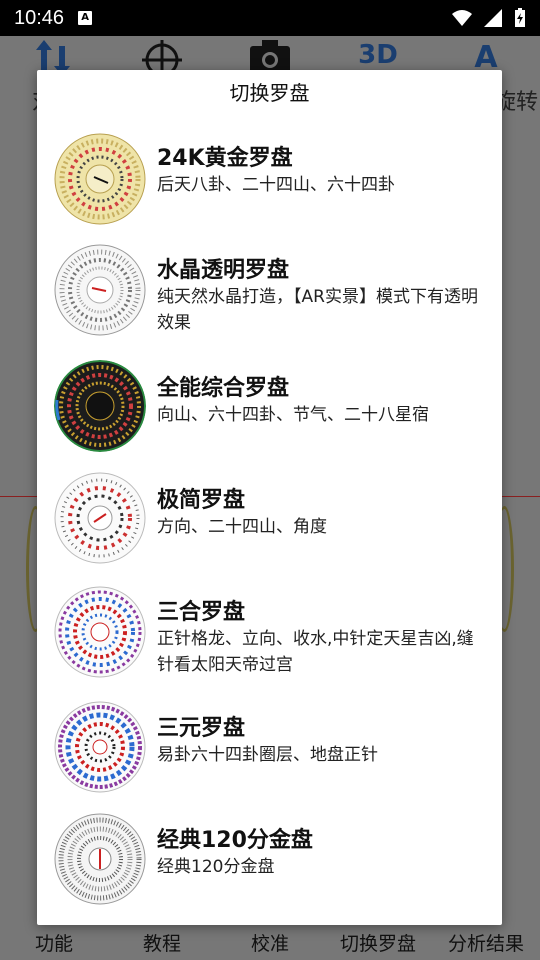  Describe the element at coordinates (100, 406) in the screenshot. I see `dark-compass-icon` at that location.